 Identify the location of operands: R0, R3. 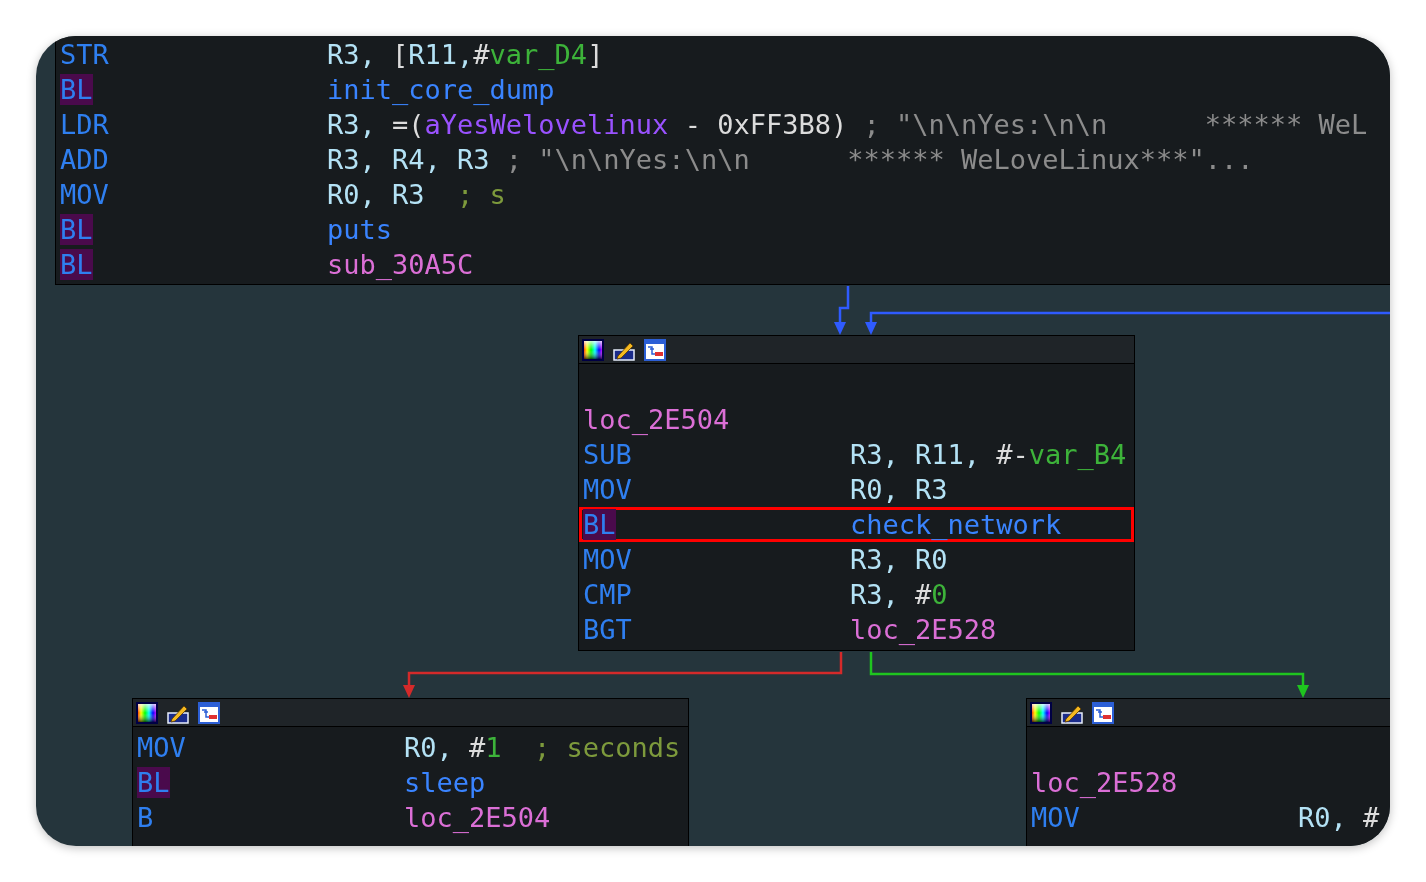
(899, 489).